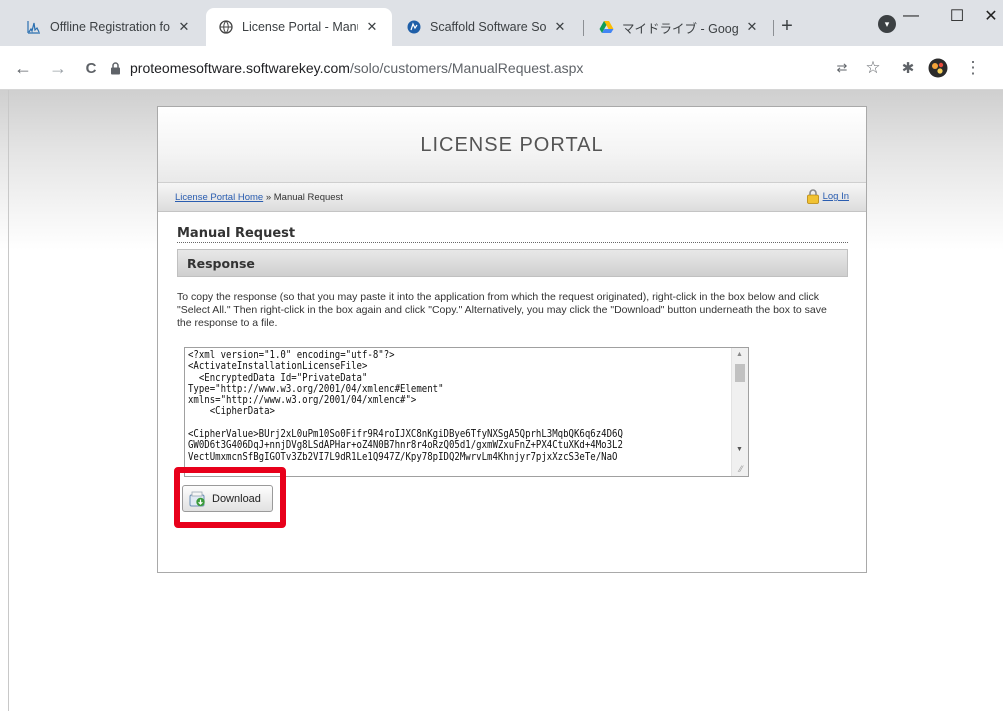  I want to click on new-tab-button: +, so click(787, 26).